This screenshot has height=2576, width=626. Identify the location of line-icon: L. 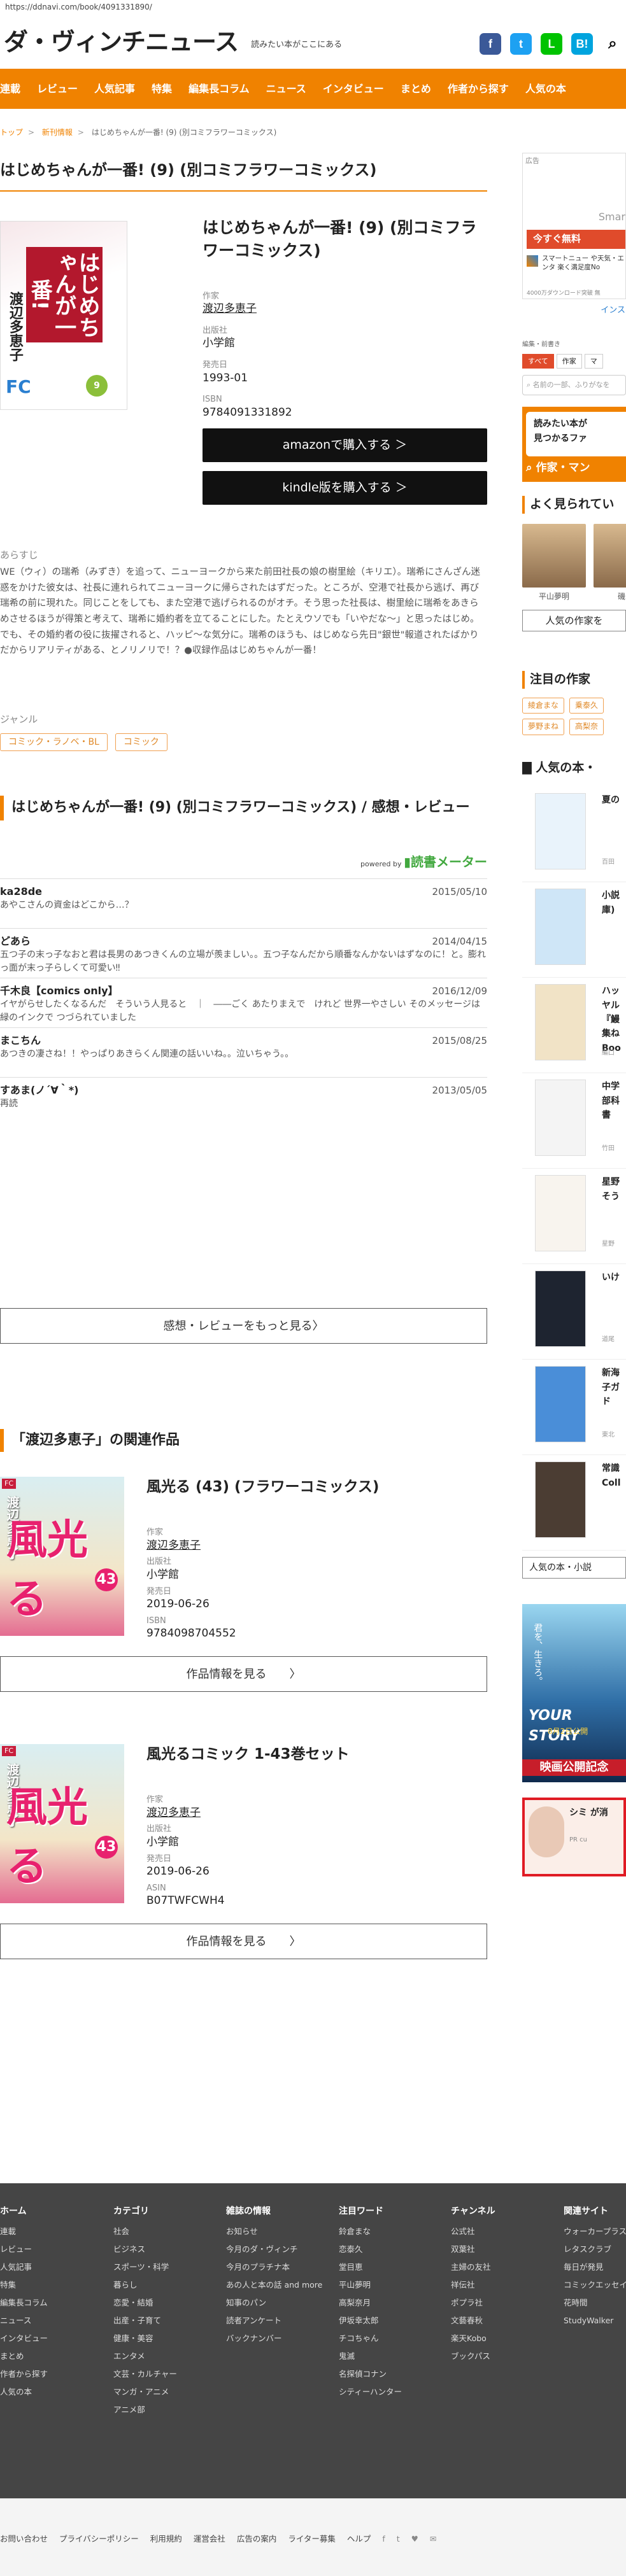
(551, 44).